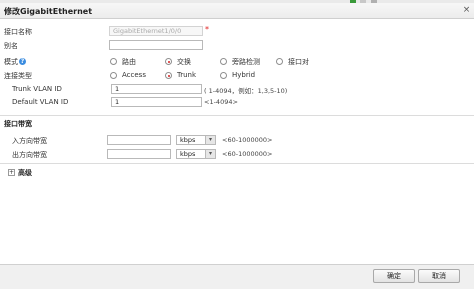 This screenshot has width=474, height=289. Describe the element at coordinates (134, 75) in the screenshot. I see `link-access-label: Access` at that location.